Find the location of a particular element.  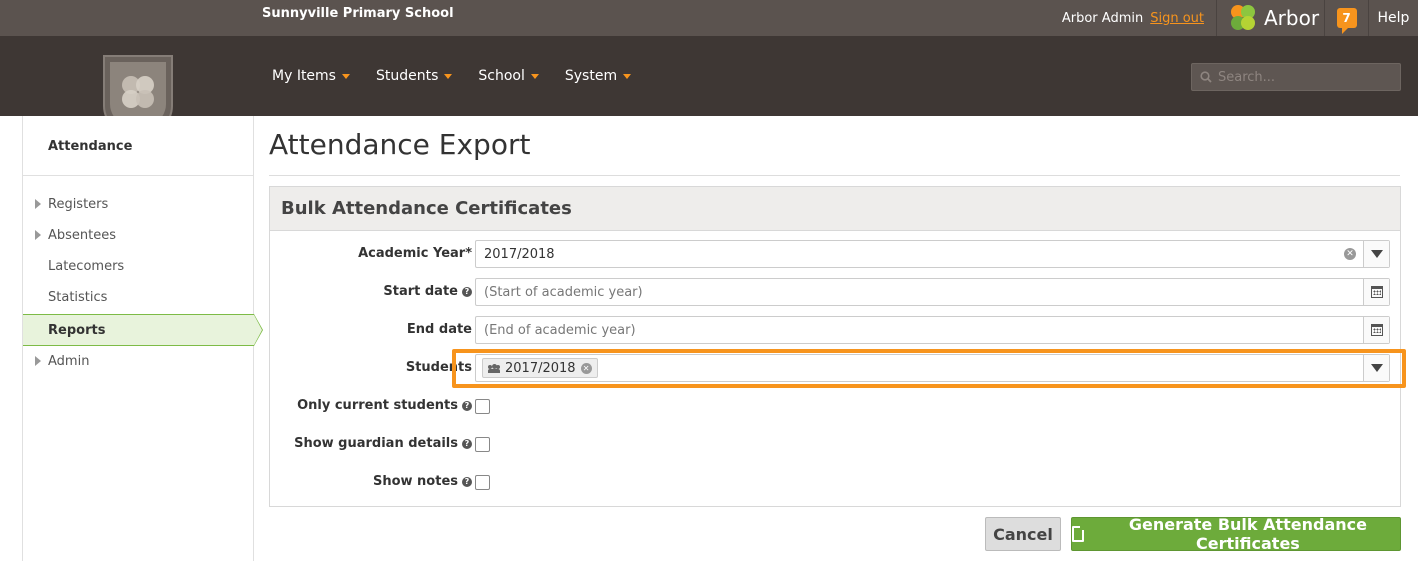

label-text: Show notes is located at coordinates (415, 481).